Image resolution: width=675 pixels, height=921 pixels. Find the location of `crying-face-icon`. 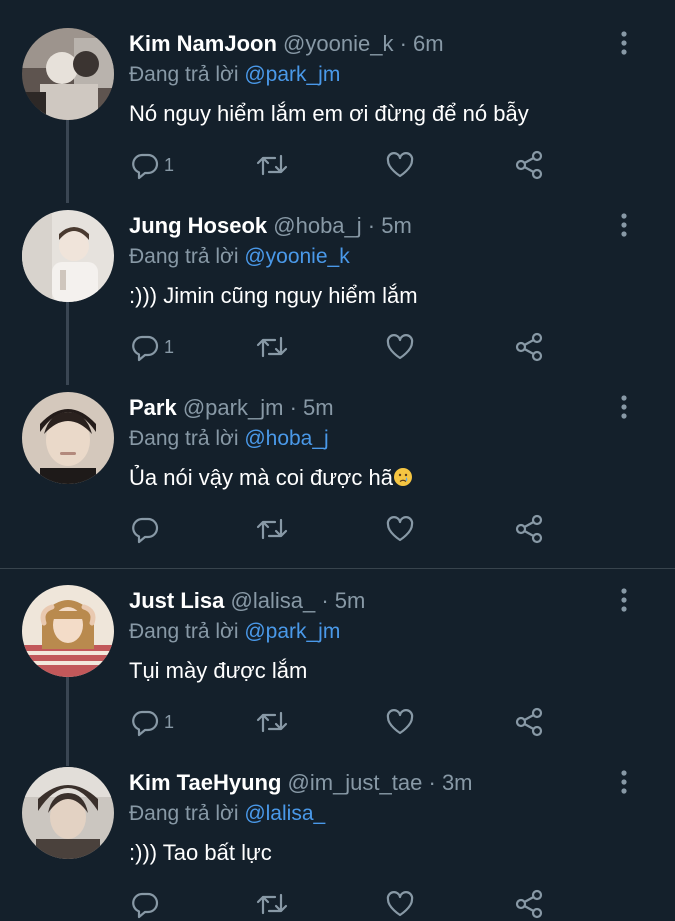

crying-face-icon is located at coordinates (402, 477).